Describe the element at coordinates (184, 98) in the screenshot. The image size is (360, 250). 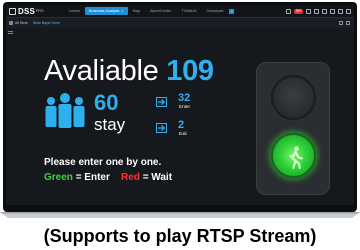
I see `enter-count: 32` at that location.